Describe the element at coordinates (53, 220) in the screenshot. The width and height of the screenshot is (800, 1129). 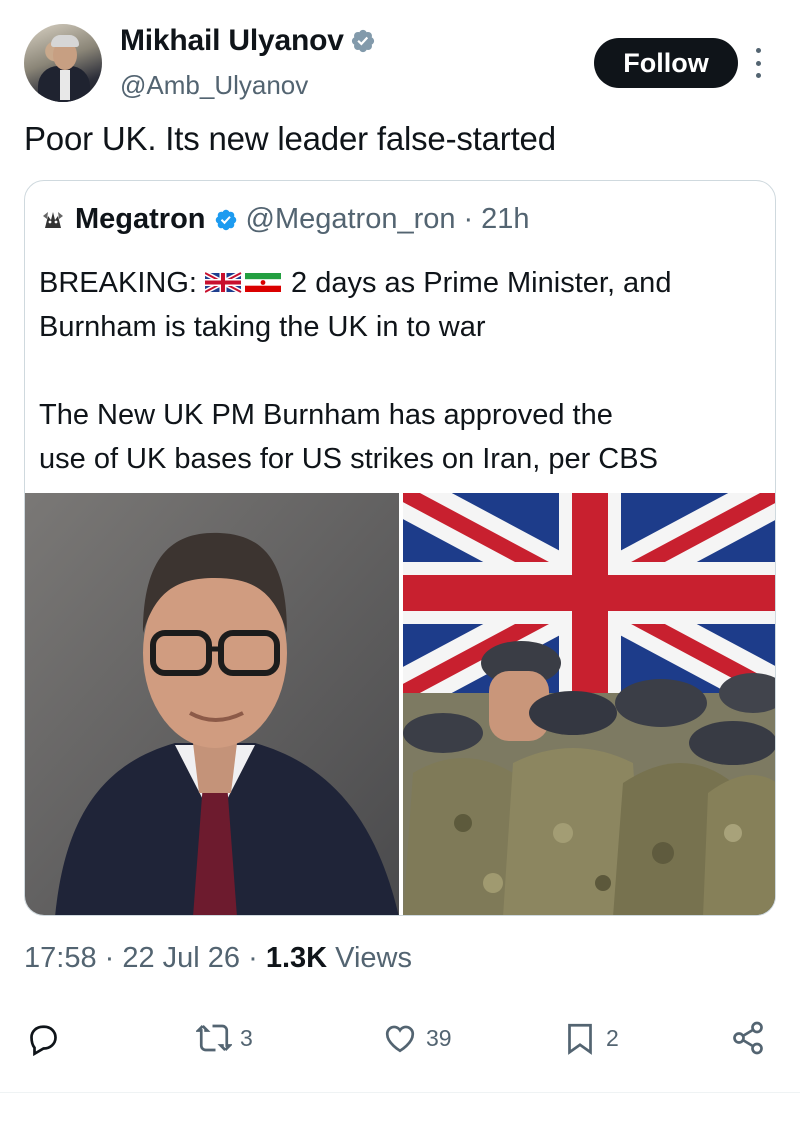
I see `quoted-author-avatar` at that location.